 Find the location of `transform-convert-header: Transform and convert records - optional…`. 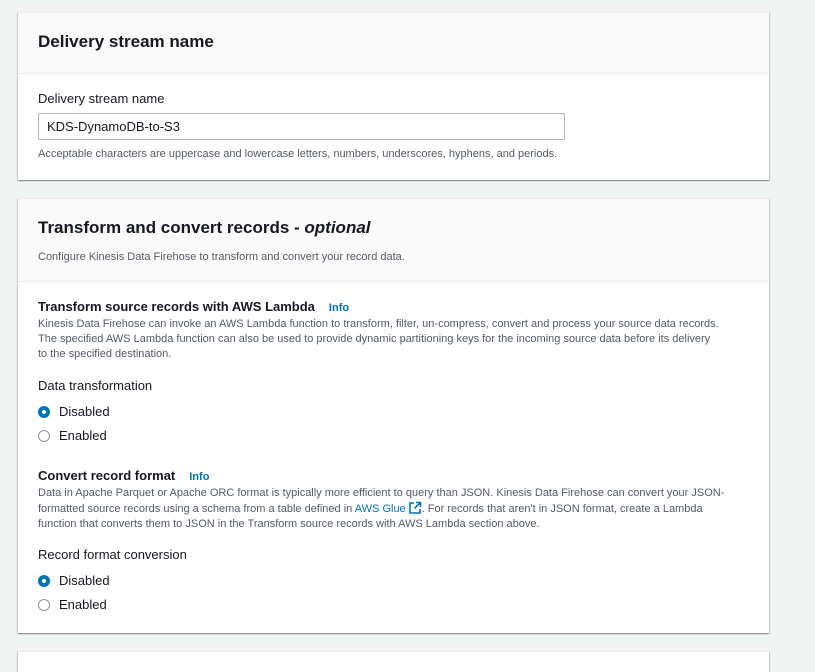

transform-convert-header: Transform and convert records - optional… is located at coordinates (393, 240).